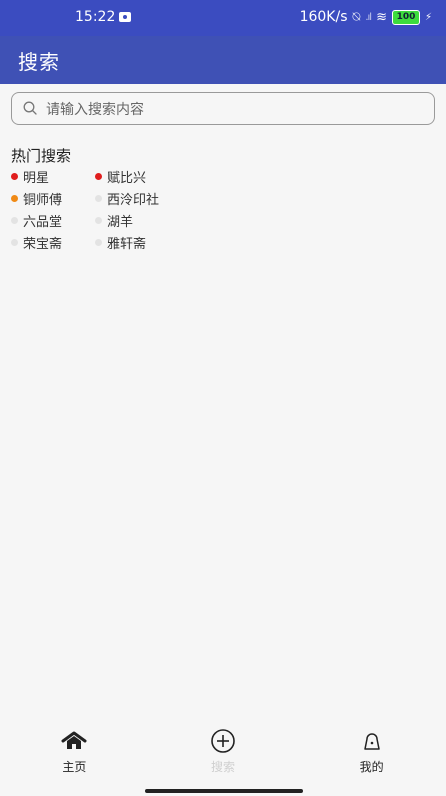 The width and height of the screenshot is (446, 796). What do you see at coordinates (103, 17) in the screenshot?
I see `status-time: 15:22` at bounding box center [103, 17].